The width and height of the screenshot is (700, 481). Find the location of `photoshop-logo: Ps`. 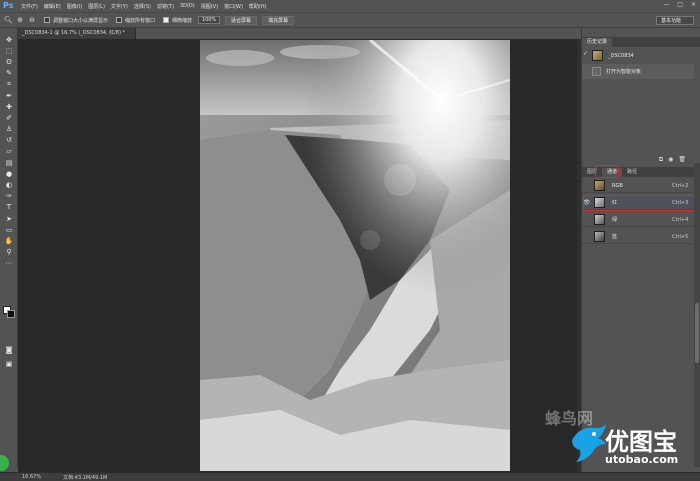

photoshop-logo: Ps is located at coordinates (8, 5).